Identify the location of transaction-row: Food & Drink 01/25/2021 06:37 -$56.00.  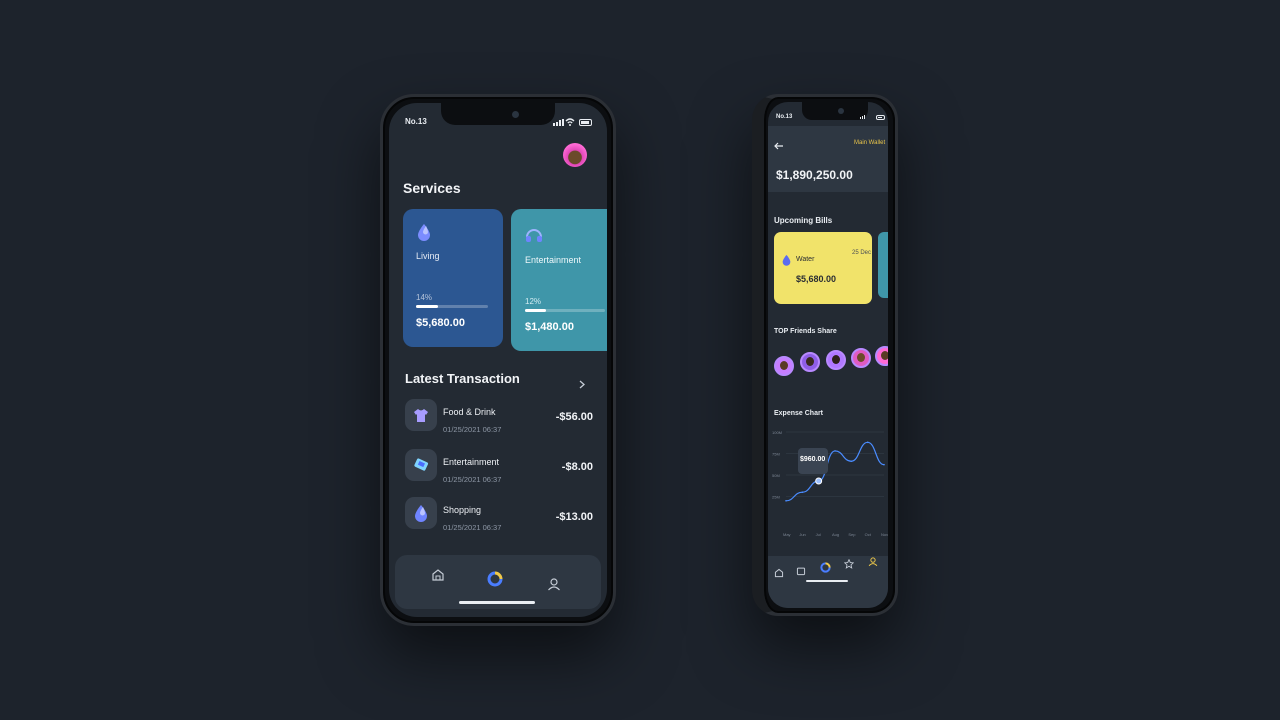
(498, 421).